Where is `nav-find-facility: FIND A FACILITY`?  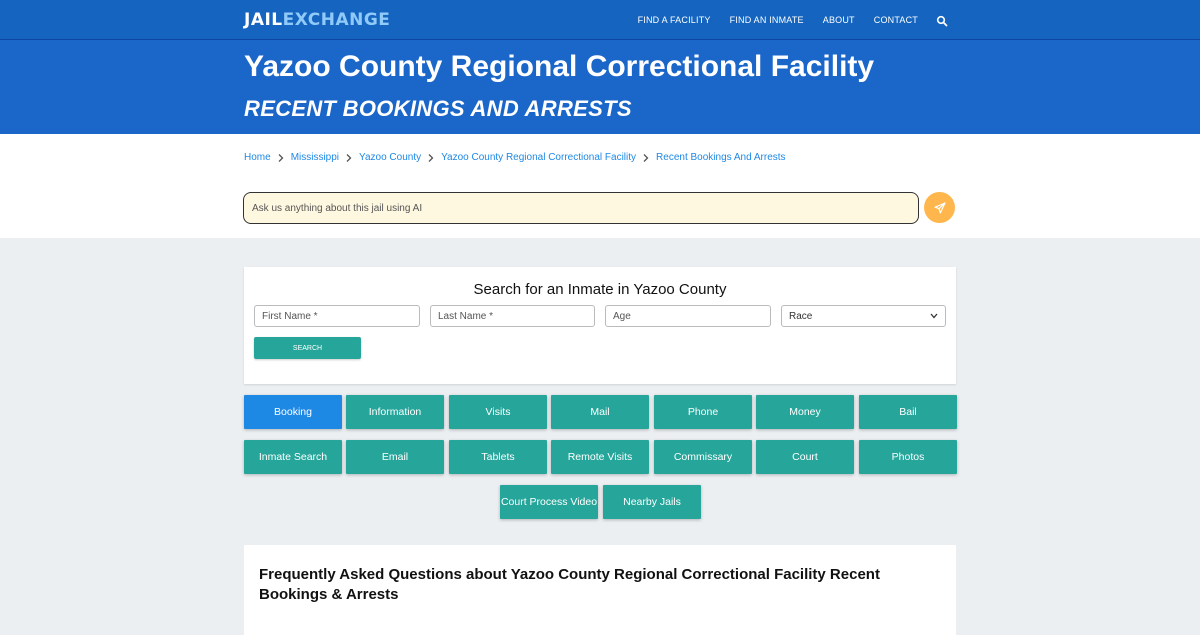
nav-find-facility: FIND A FACILITY is located at coordinates (674, 20).